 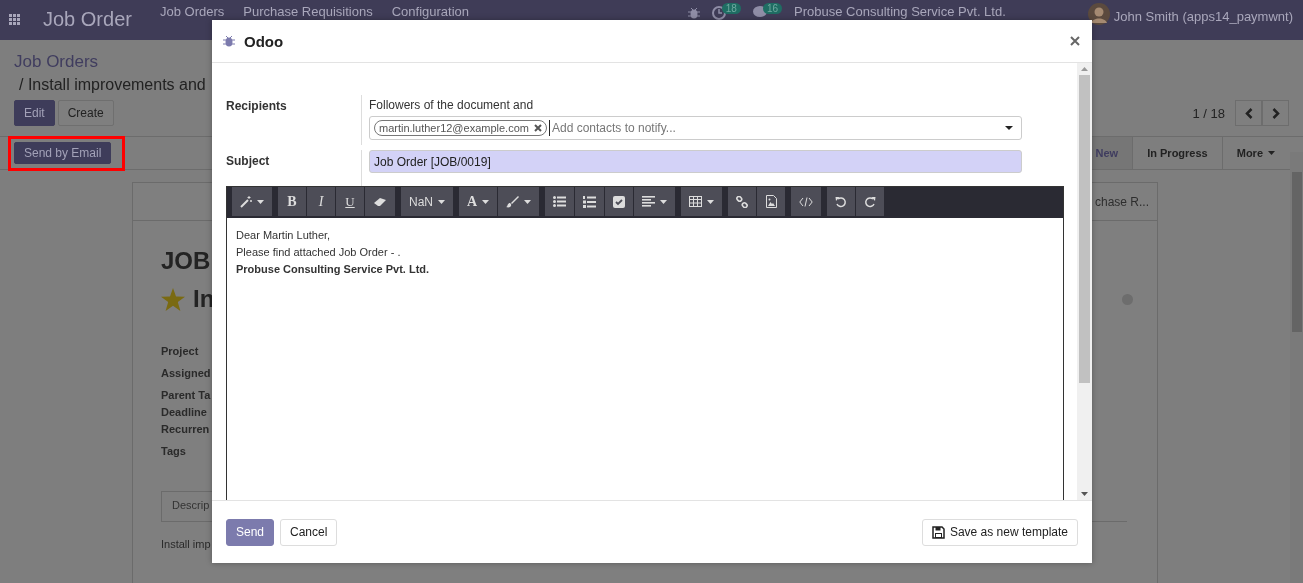 I want to click on chevron-left-icon, so click(x=1248, y=113).